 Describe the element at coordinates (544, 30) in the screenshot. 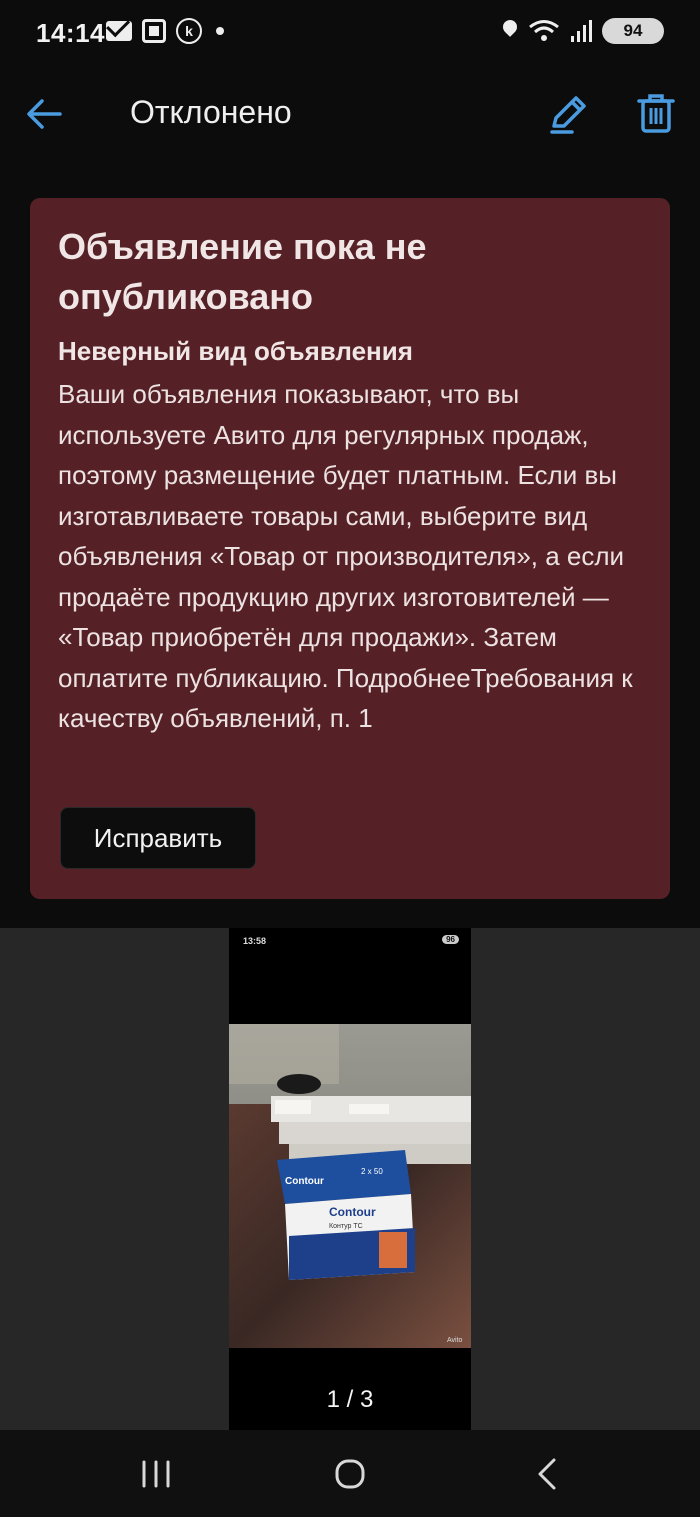

I see `wifi-icon` at that location.